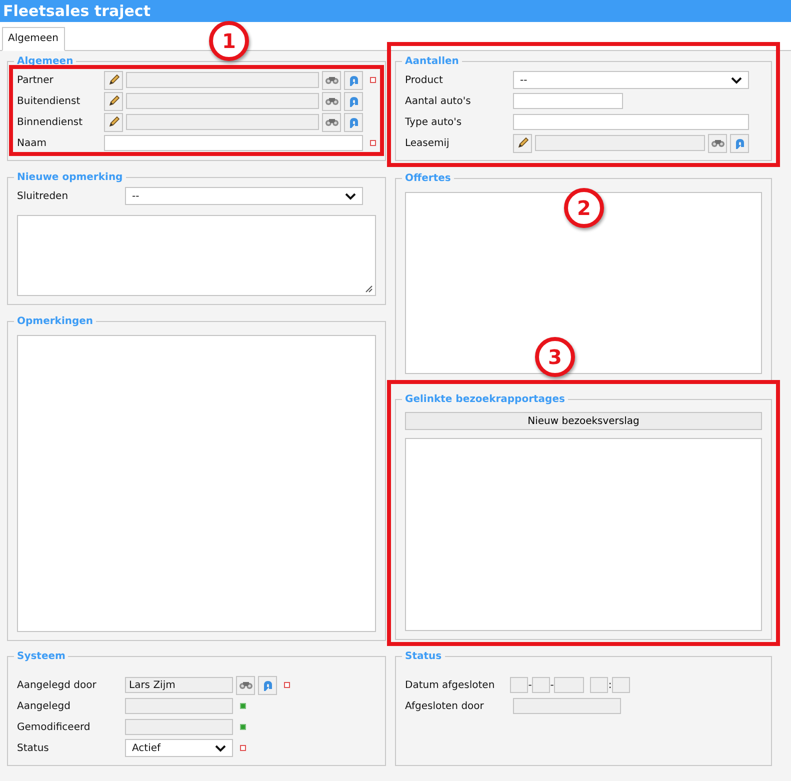 The height and width of the screenshot is (781, 791). What do you see at coordinates (450, 685) in the screenshot?
I see `field-label: Datum afgesloten` at bounding box center [450, 685].